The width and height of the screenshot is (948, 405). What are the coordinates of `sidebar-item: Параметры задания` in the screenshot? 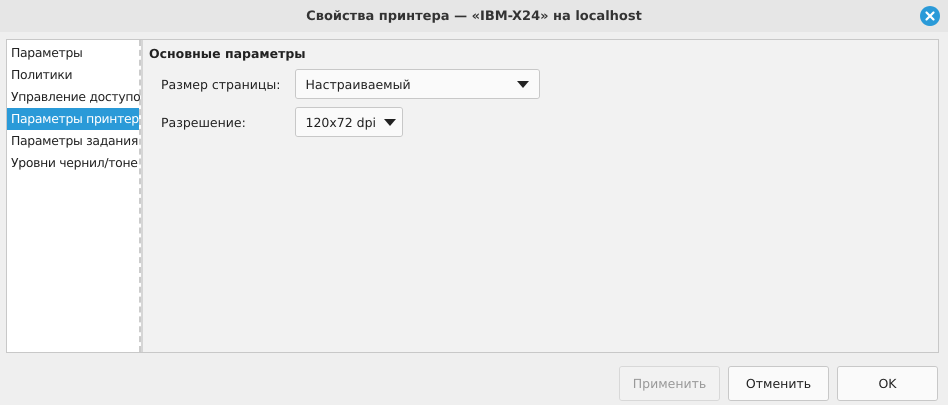 It's located at (73, 141).